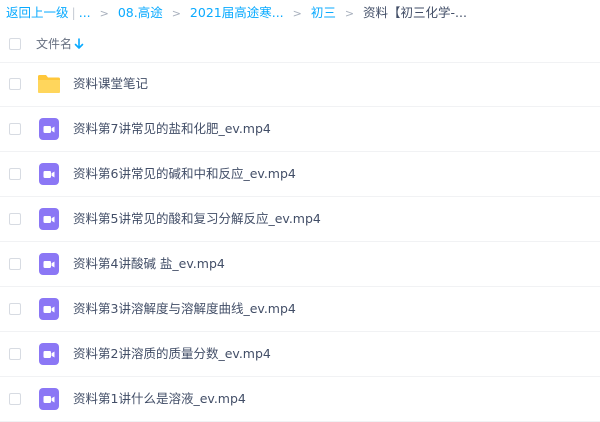 The image size is (600, 422). I want to click on sort-arrow-down-icon, so click(79, 44).